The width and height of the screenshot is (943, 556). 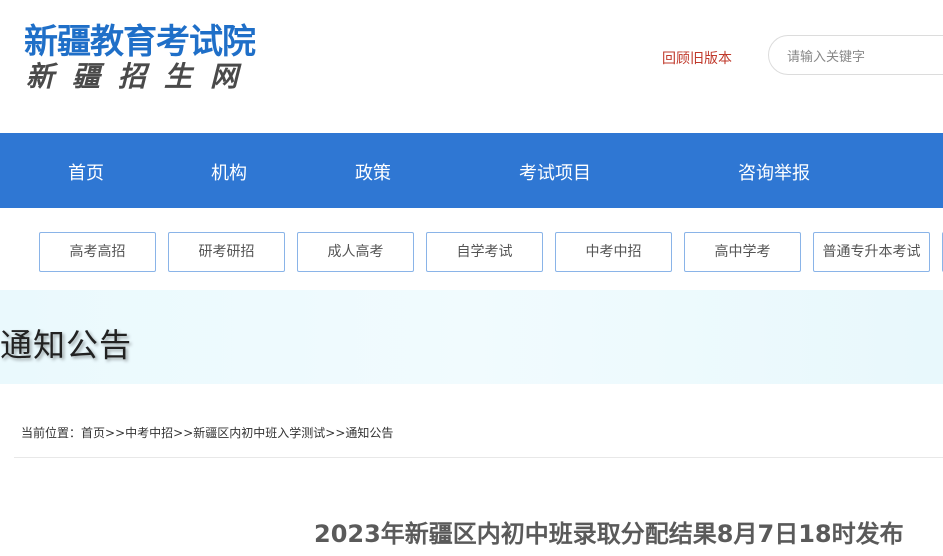 What do you see at coordinates (871, 252) in the screenshot?
I see `category-tab-upgrade: 普通专升本考试` at bounding box center [871, 252].